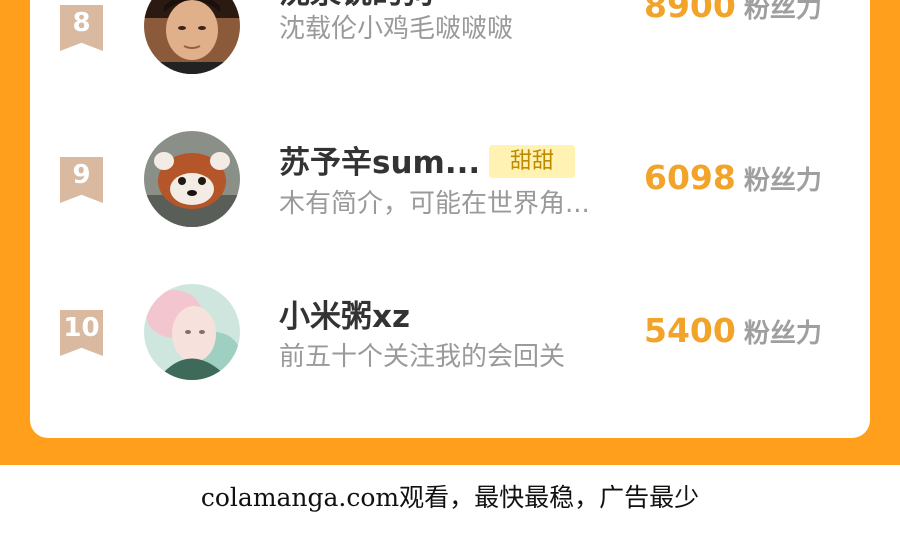 This screenshot has width=900, height=543. What do you see at coordinates (450, 497) in the screenshot?
I see `source-watermark-text: colamanga.com观看，最快最稳，广告最少` at bounding box center [450, 497].